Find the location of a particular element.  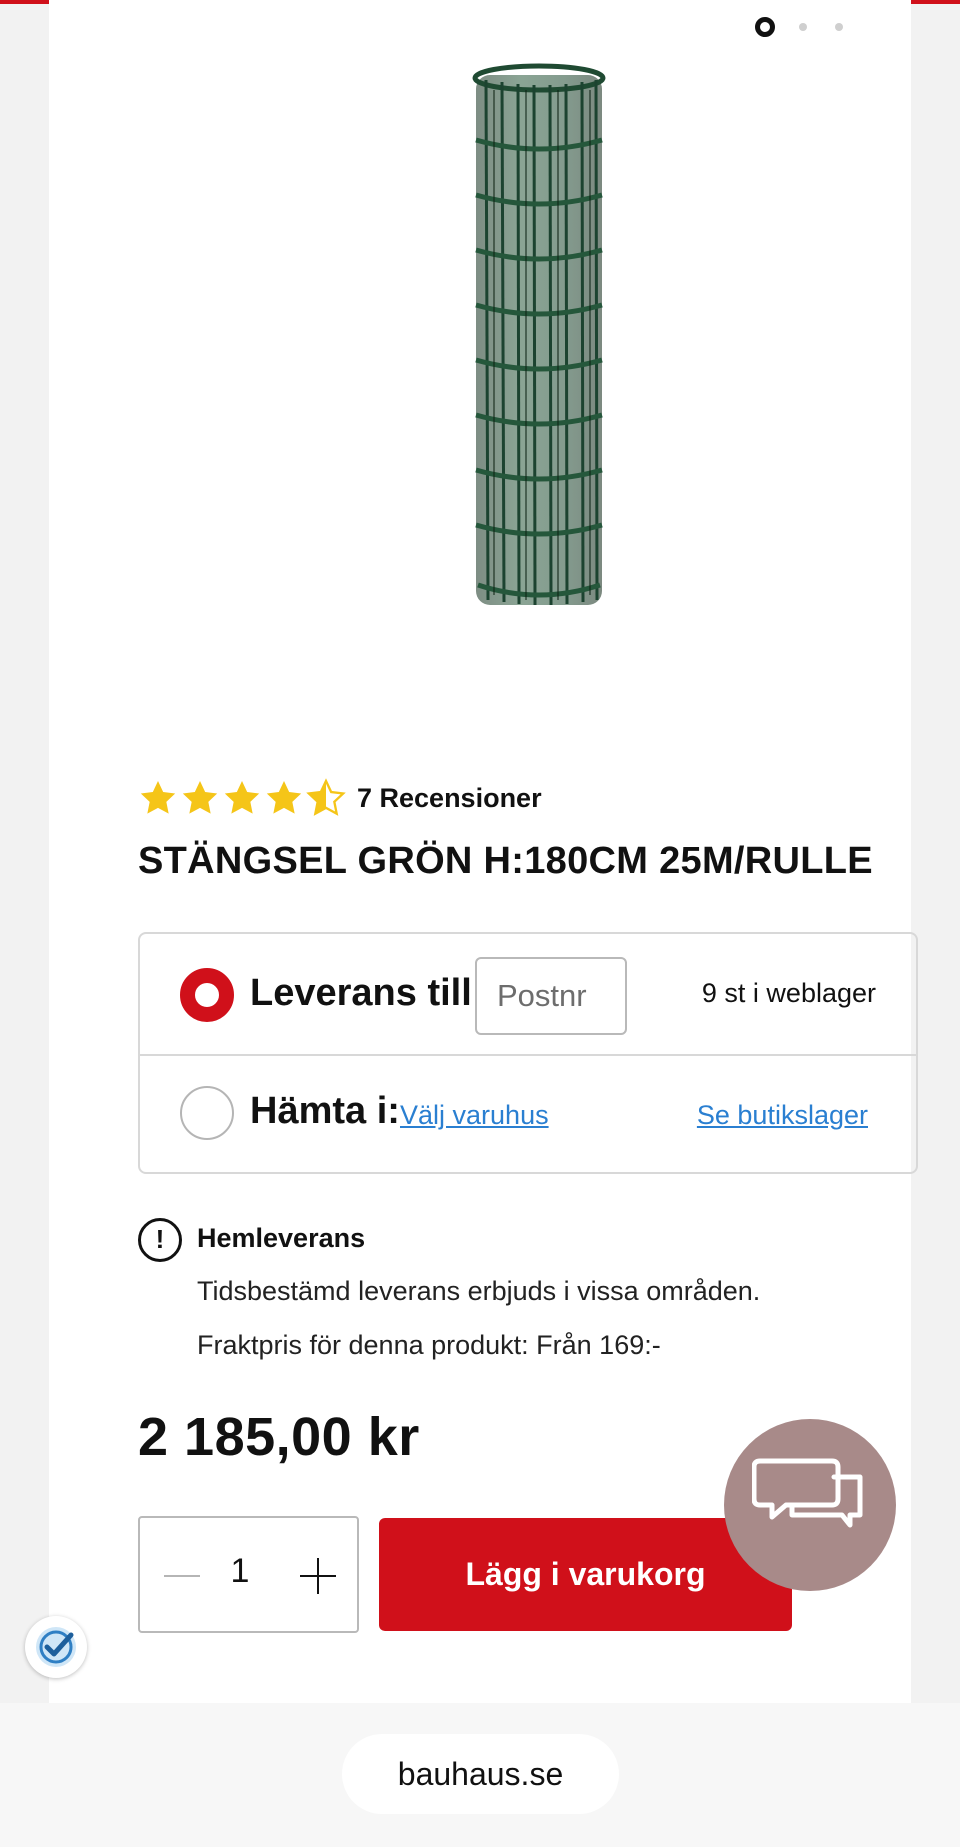

quantity-stepper: 1 is located at coordinates (248, 1574).